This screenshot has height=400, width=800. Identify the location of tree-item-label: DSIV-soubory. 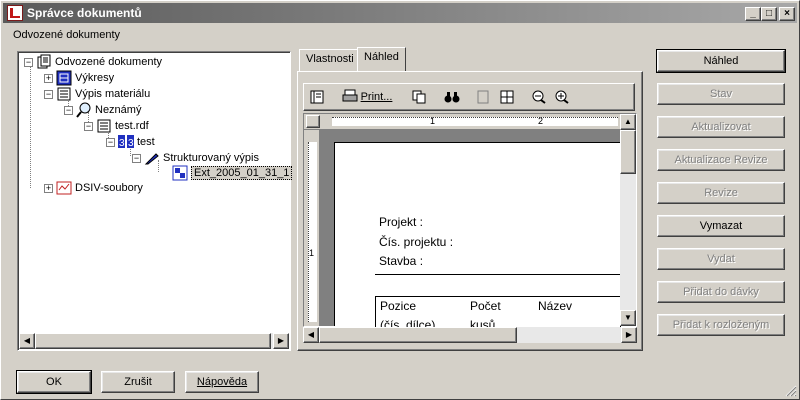
(109, 188).